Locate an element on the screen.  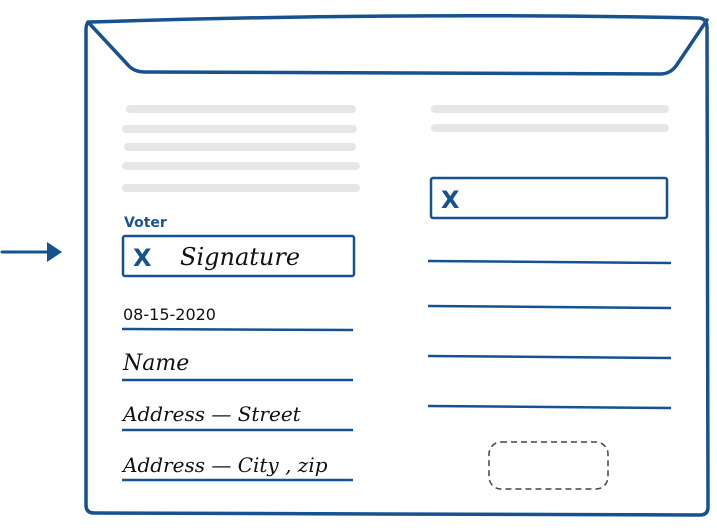
name-value: Name is located at coordinates (155, 363).